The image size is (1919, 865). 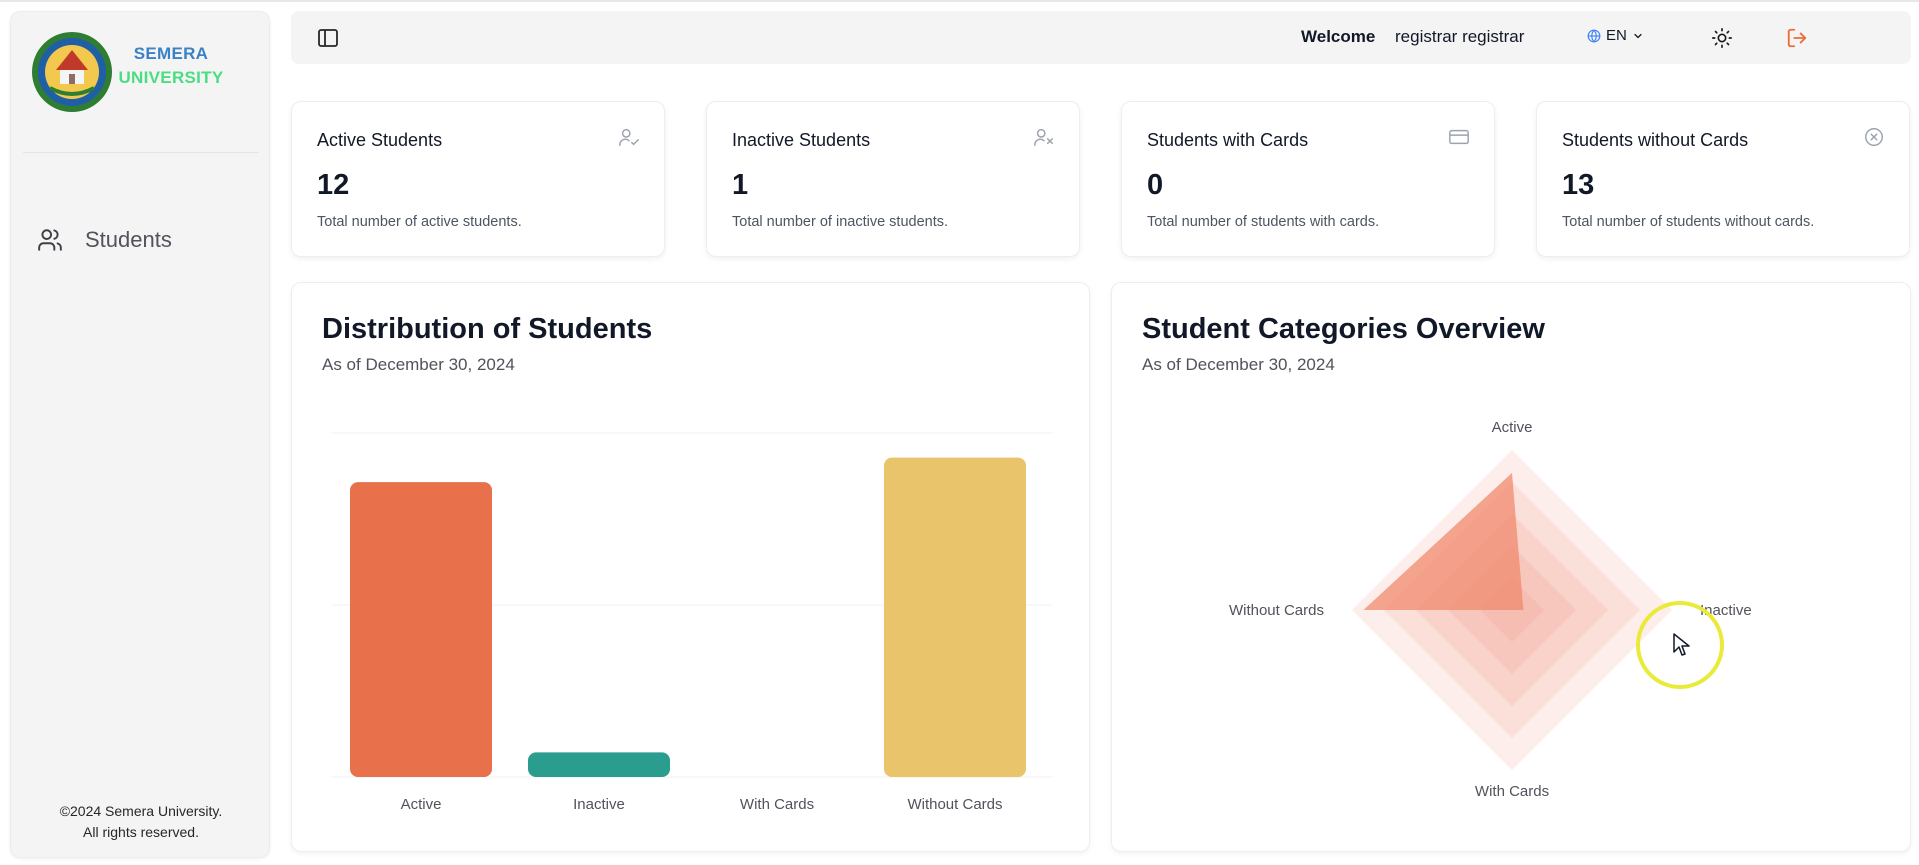 What do you see at coordinates (1688, 222) in the screenshot?
I see `stat-card-description: Total number of students without cards.` at bounding box center [1688, 222].